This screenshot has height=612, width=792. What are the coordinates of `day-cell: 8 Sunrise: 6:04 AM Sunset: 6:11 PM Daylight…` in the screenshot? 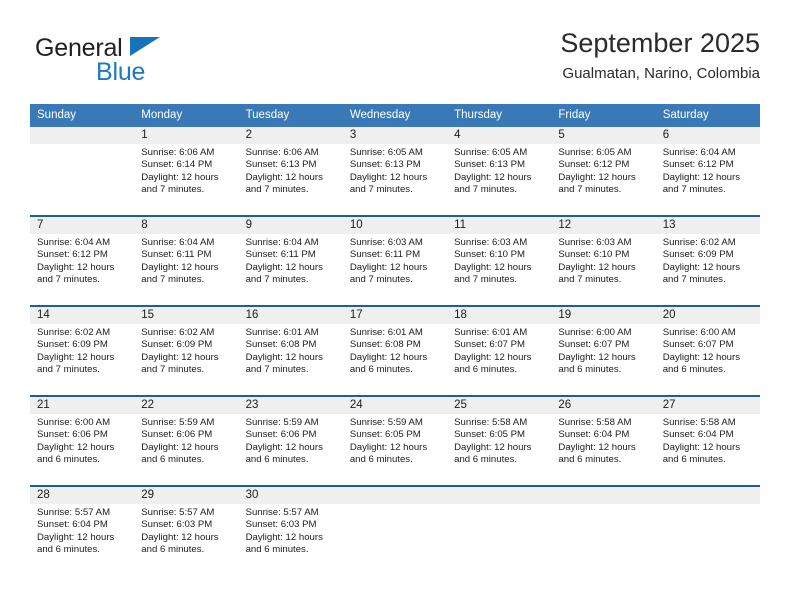 It's located at (186, 261).